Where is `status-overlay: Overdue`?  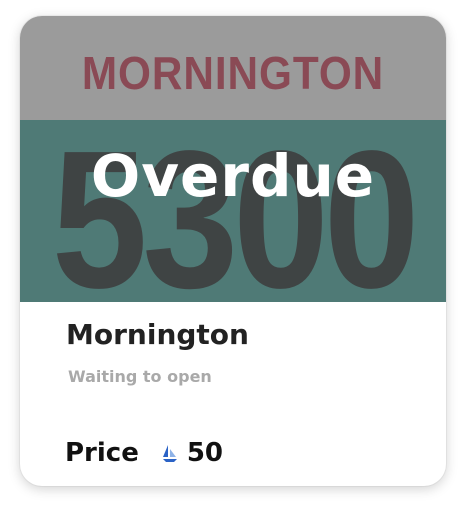 status-overlay: Overdue is located at coordinates (233, 176).